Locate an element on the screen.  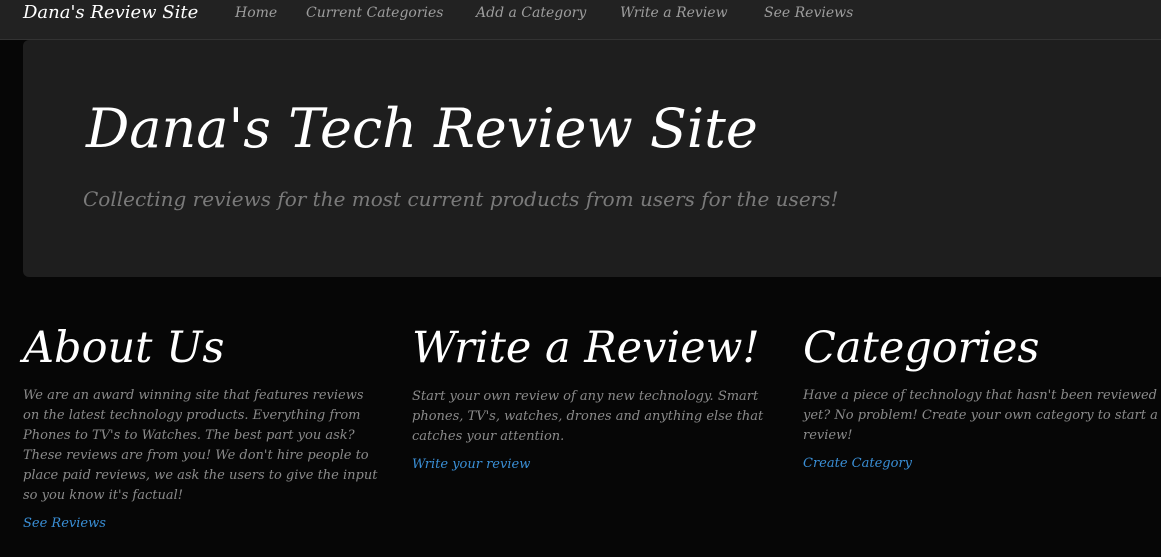
nav-add-category: Add a Category is located at coordinates (531, 13).